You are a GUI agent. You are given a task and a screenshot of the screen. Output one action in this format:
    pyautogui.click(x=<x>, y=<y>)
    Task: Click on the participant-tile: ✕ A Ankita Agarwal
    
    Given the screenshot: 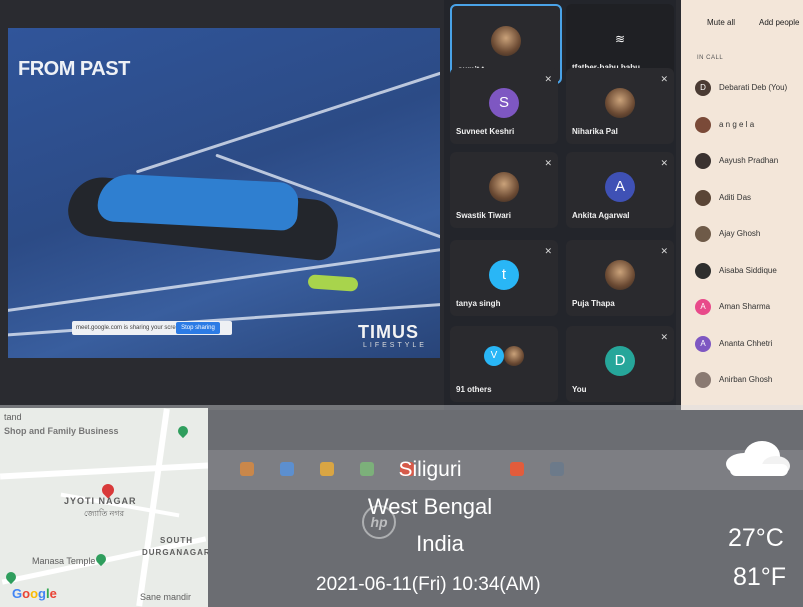 What is the action you would take?
    pyautogui.click(x=620, y=190)
    